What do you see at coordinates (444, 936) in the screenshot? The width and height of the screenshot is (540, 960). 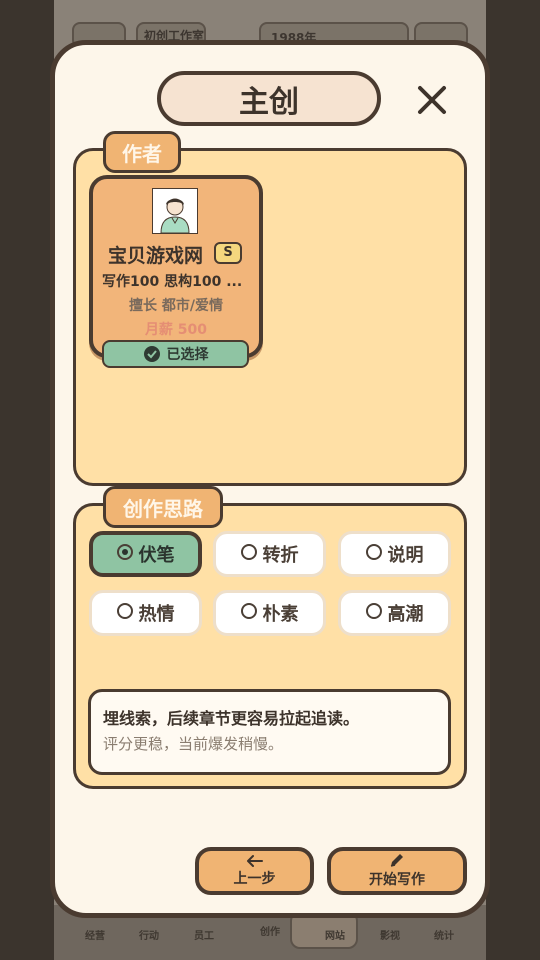 I see `nav-item: 统计` at bounding box center [444, 936].